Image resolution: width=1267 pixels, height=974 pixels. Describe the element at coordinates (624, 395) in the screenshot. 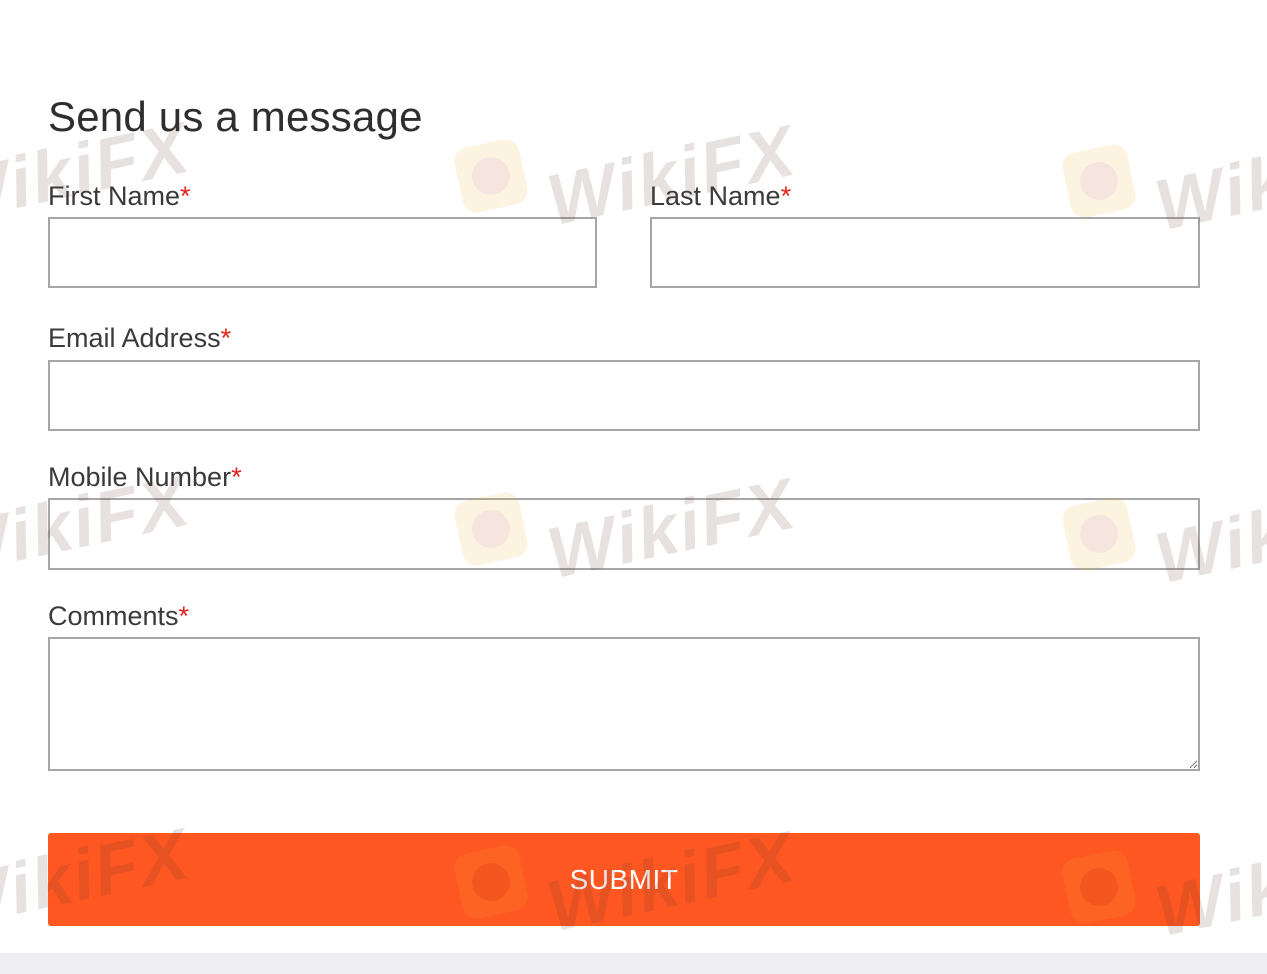

I see `email-input` at that location.